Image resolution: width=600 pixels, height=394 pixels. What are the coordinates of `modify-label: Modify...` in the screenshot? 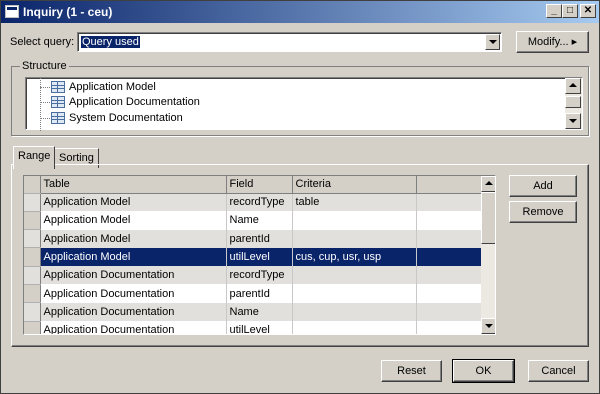 It's located at (548, 42).